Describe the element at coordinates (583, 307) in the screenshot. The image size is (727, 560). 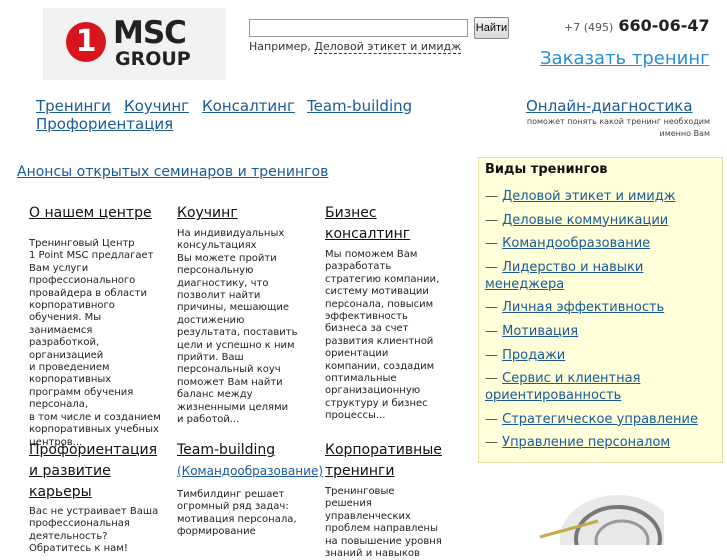
I see `training-type-link: Личная эффективность` at that location.